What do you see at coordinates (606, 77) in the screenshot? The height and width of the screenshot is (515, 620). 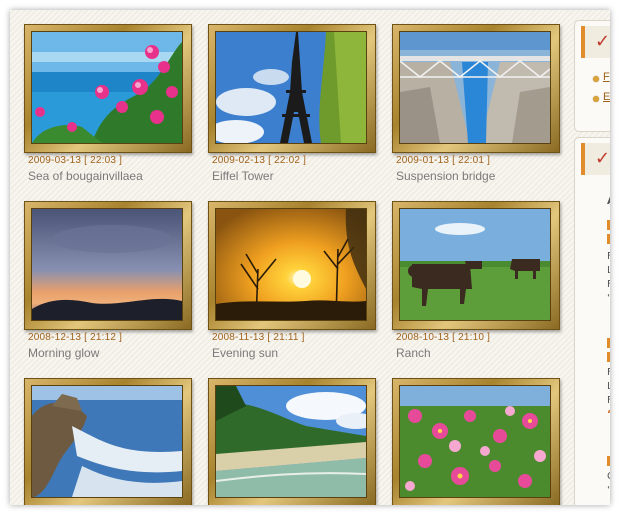 I see `sidebar-link: F` at bounding box center [606, 77].